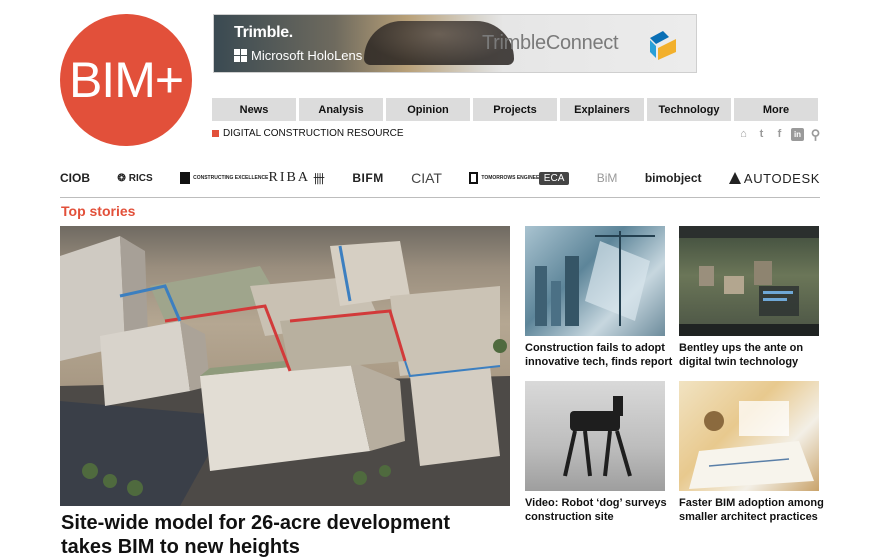 Image resolution: width=880 pixels, height=560 pixels. Describe the element at coordinates (514, 178) in the screenshot. I see `tomorrows-engineers-label: TOMORROWS ENGINEERS` at that location.